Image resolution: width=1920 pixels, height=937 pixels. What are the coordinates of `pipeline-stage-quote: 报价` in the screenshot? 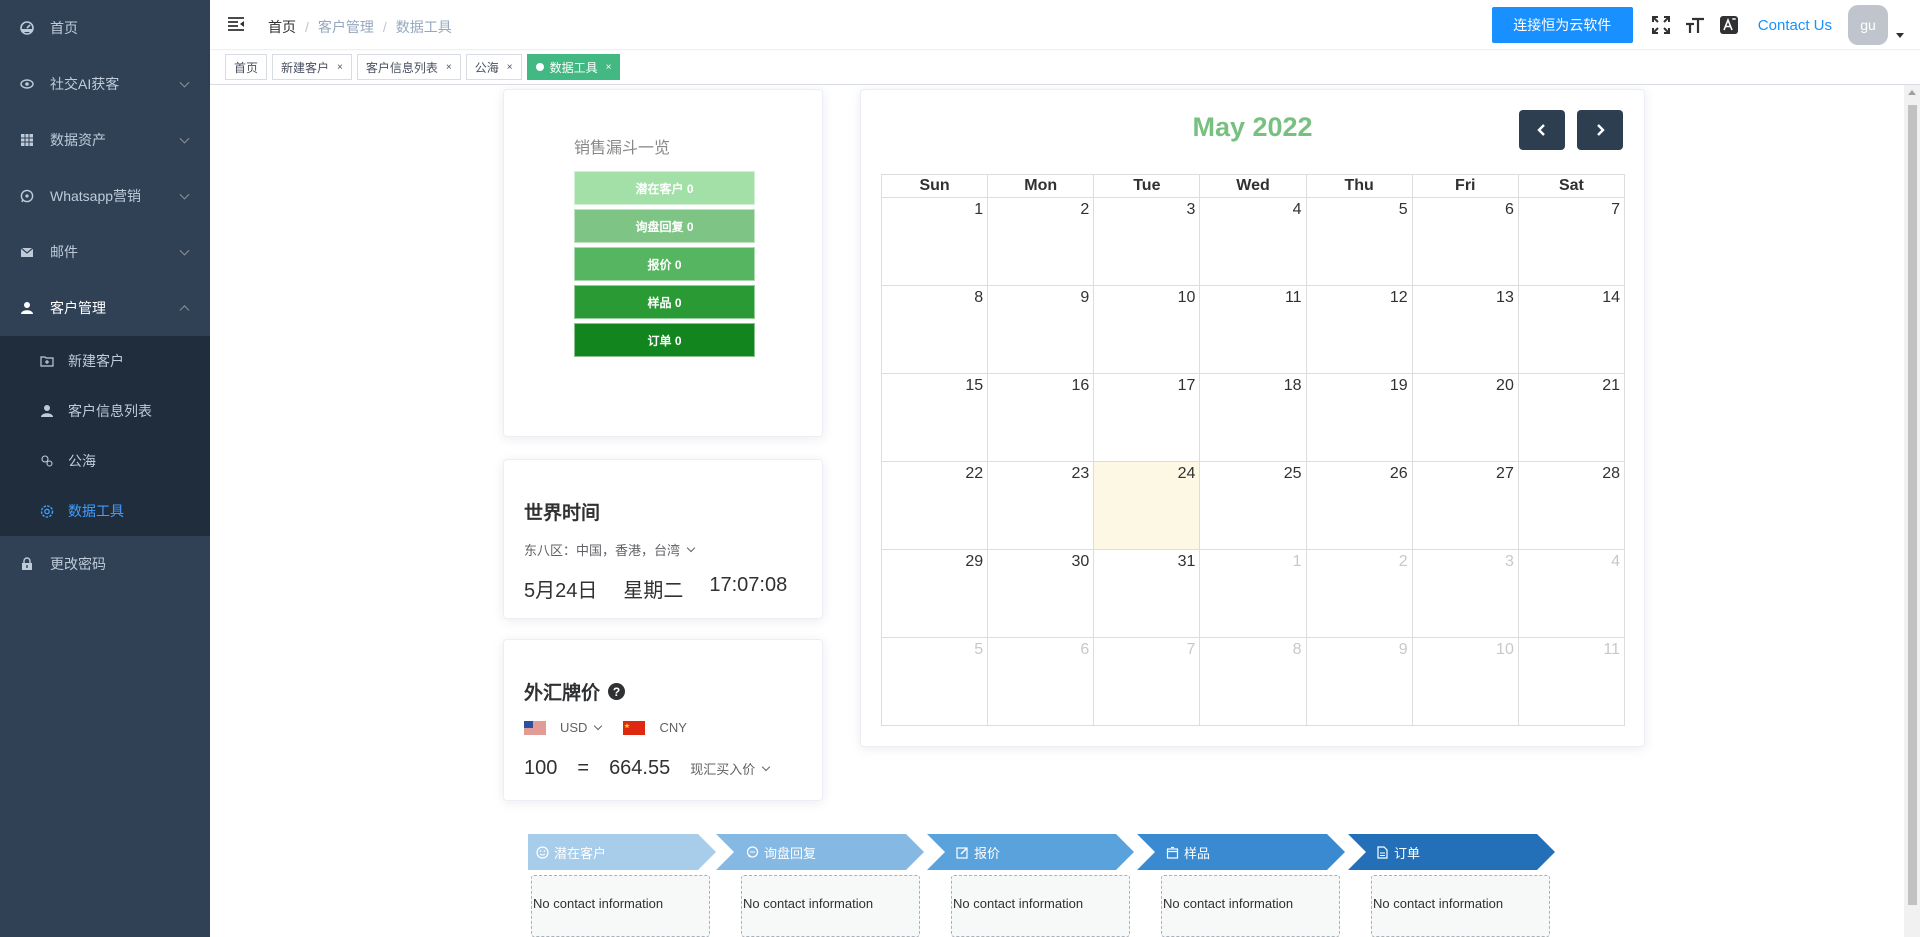 It's located at (974, 852).